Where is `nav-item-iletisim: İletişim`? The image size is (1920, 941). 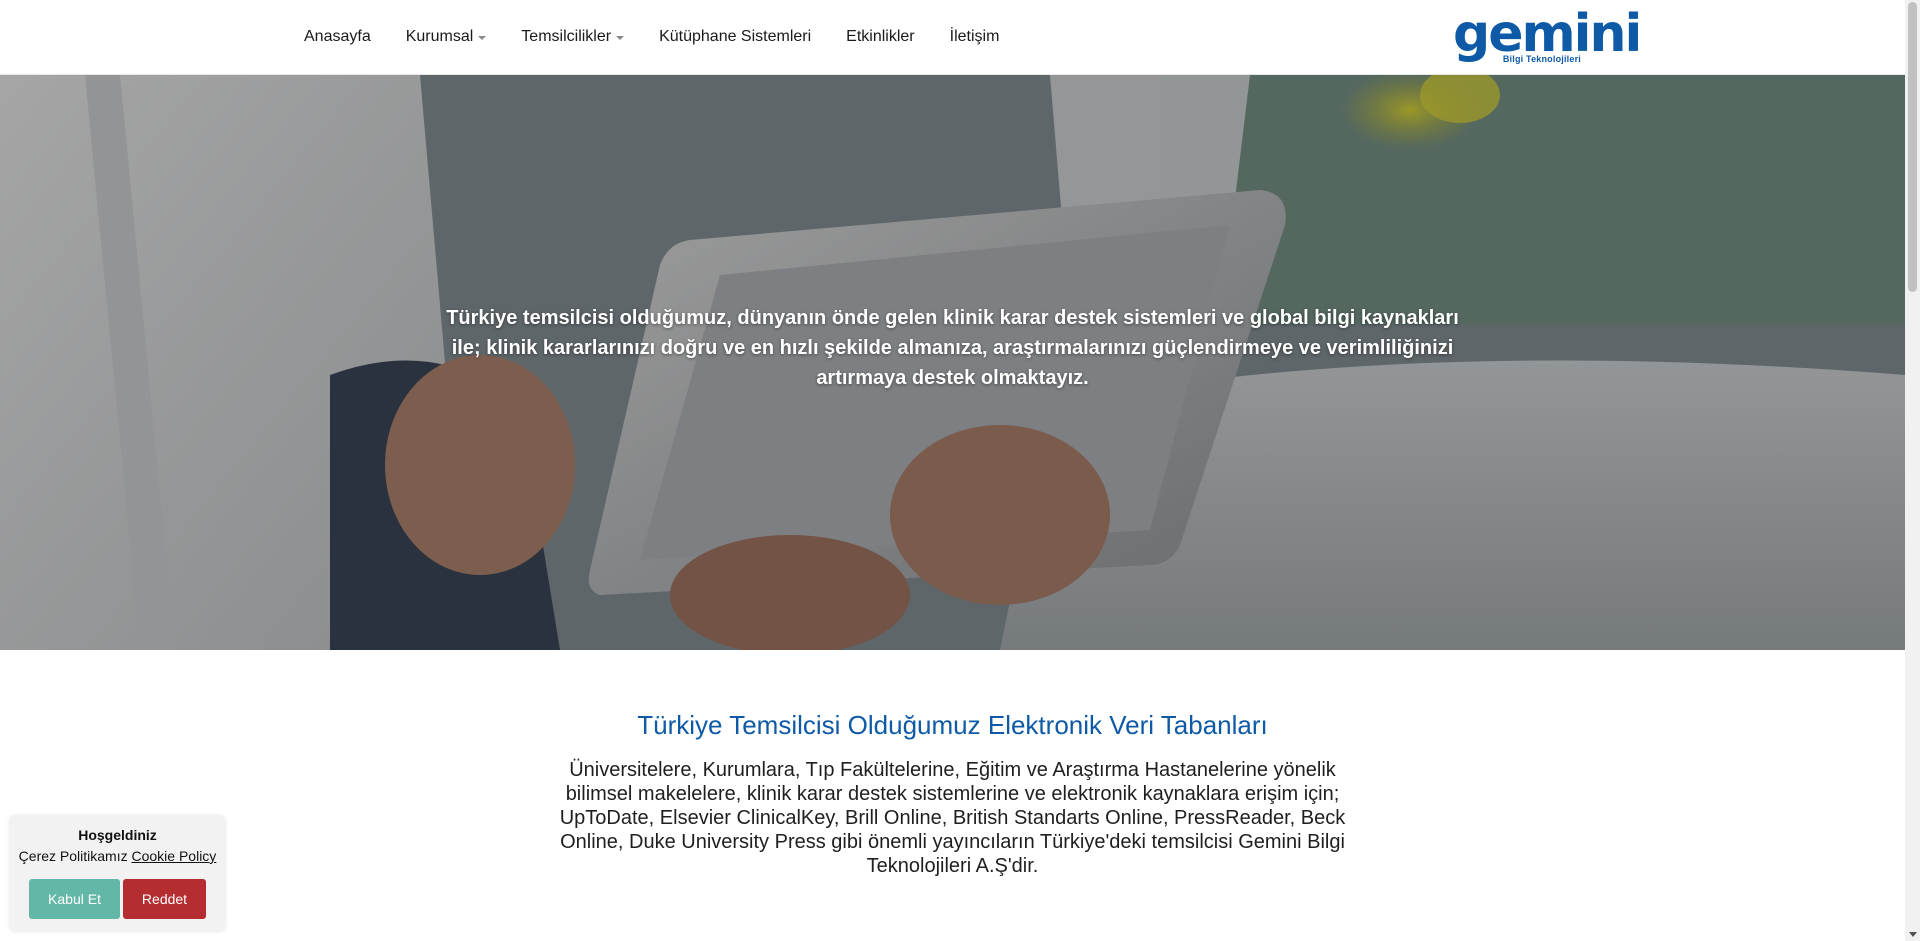 nav-item-iletisim: İletişim is located at coordinates (975, 37).